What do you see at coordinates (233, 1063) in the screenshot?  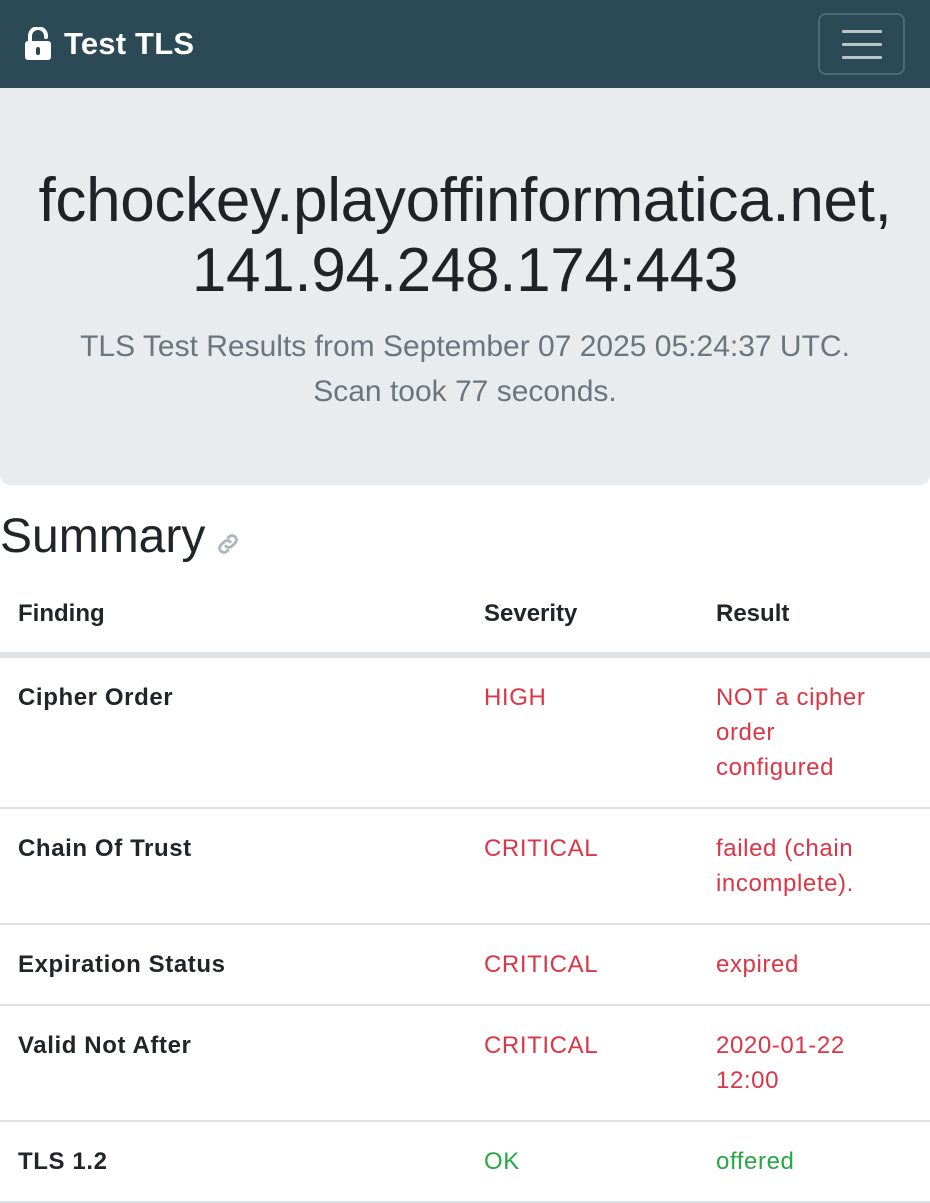 I see `finding-cell: Valid Not After` at bounding box center [233, 1063].